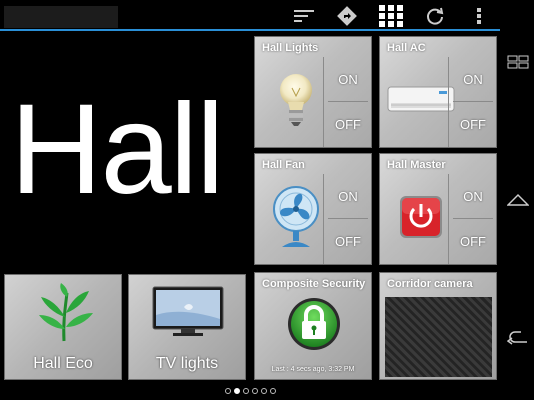 The height and width of the screenshot is (400, 534). Describe the element at coordinates (290, 48) in the screenshot. I see `tile-title: Hall Lights` at that location.